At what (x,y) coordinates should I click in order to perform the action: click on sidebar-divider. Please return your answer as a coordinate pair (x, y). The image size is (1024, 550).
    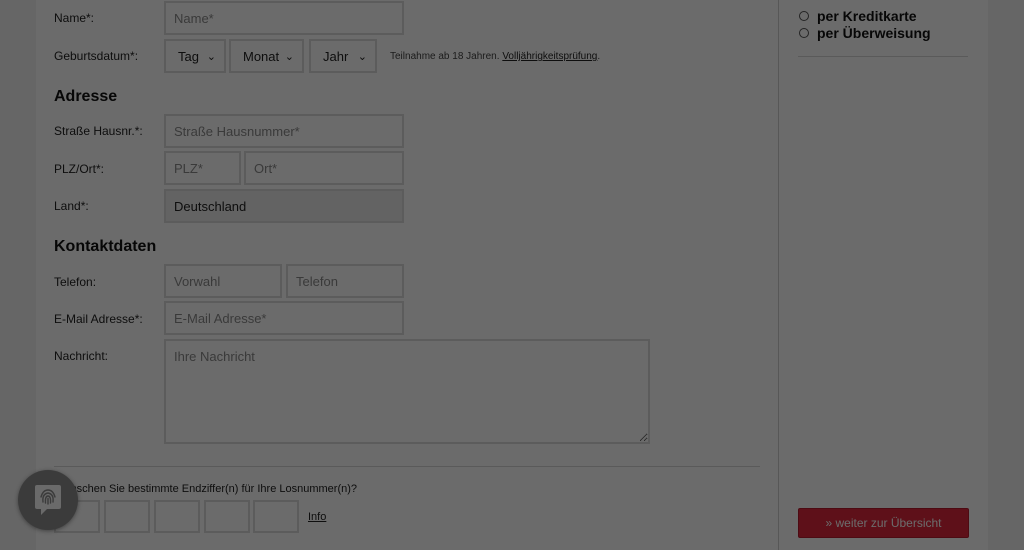
    Looking at the image, I should click on (883, 56).